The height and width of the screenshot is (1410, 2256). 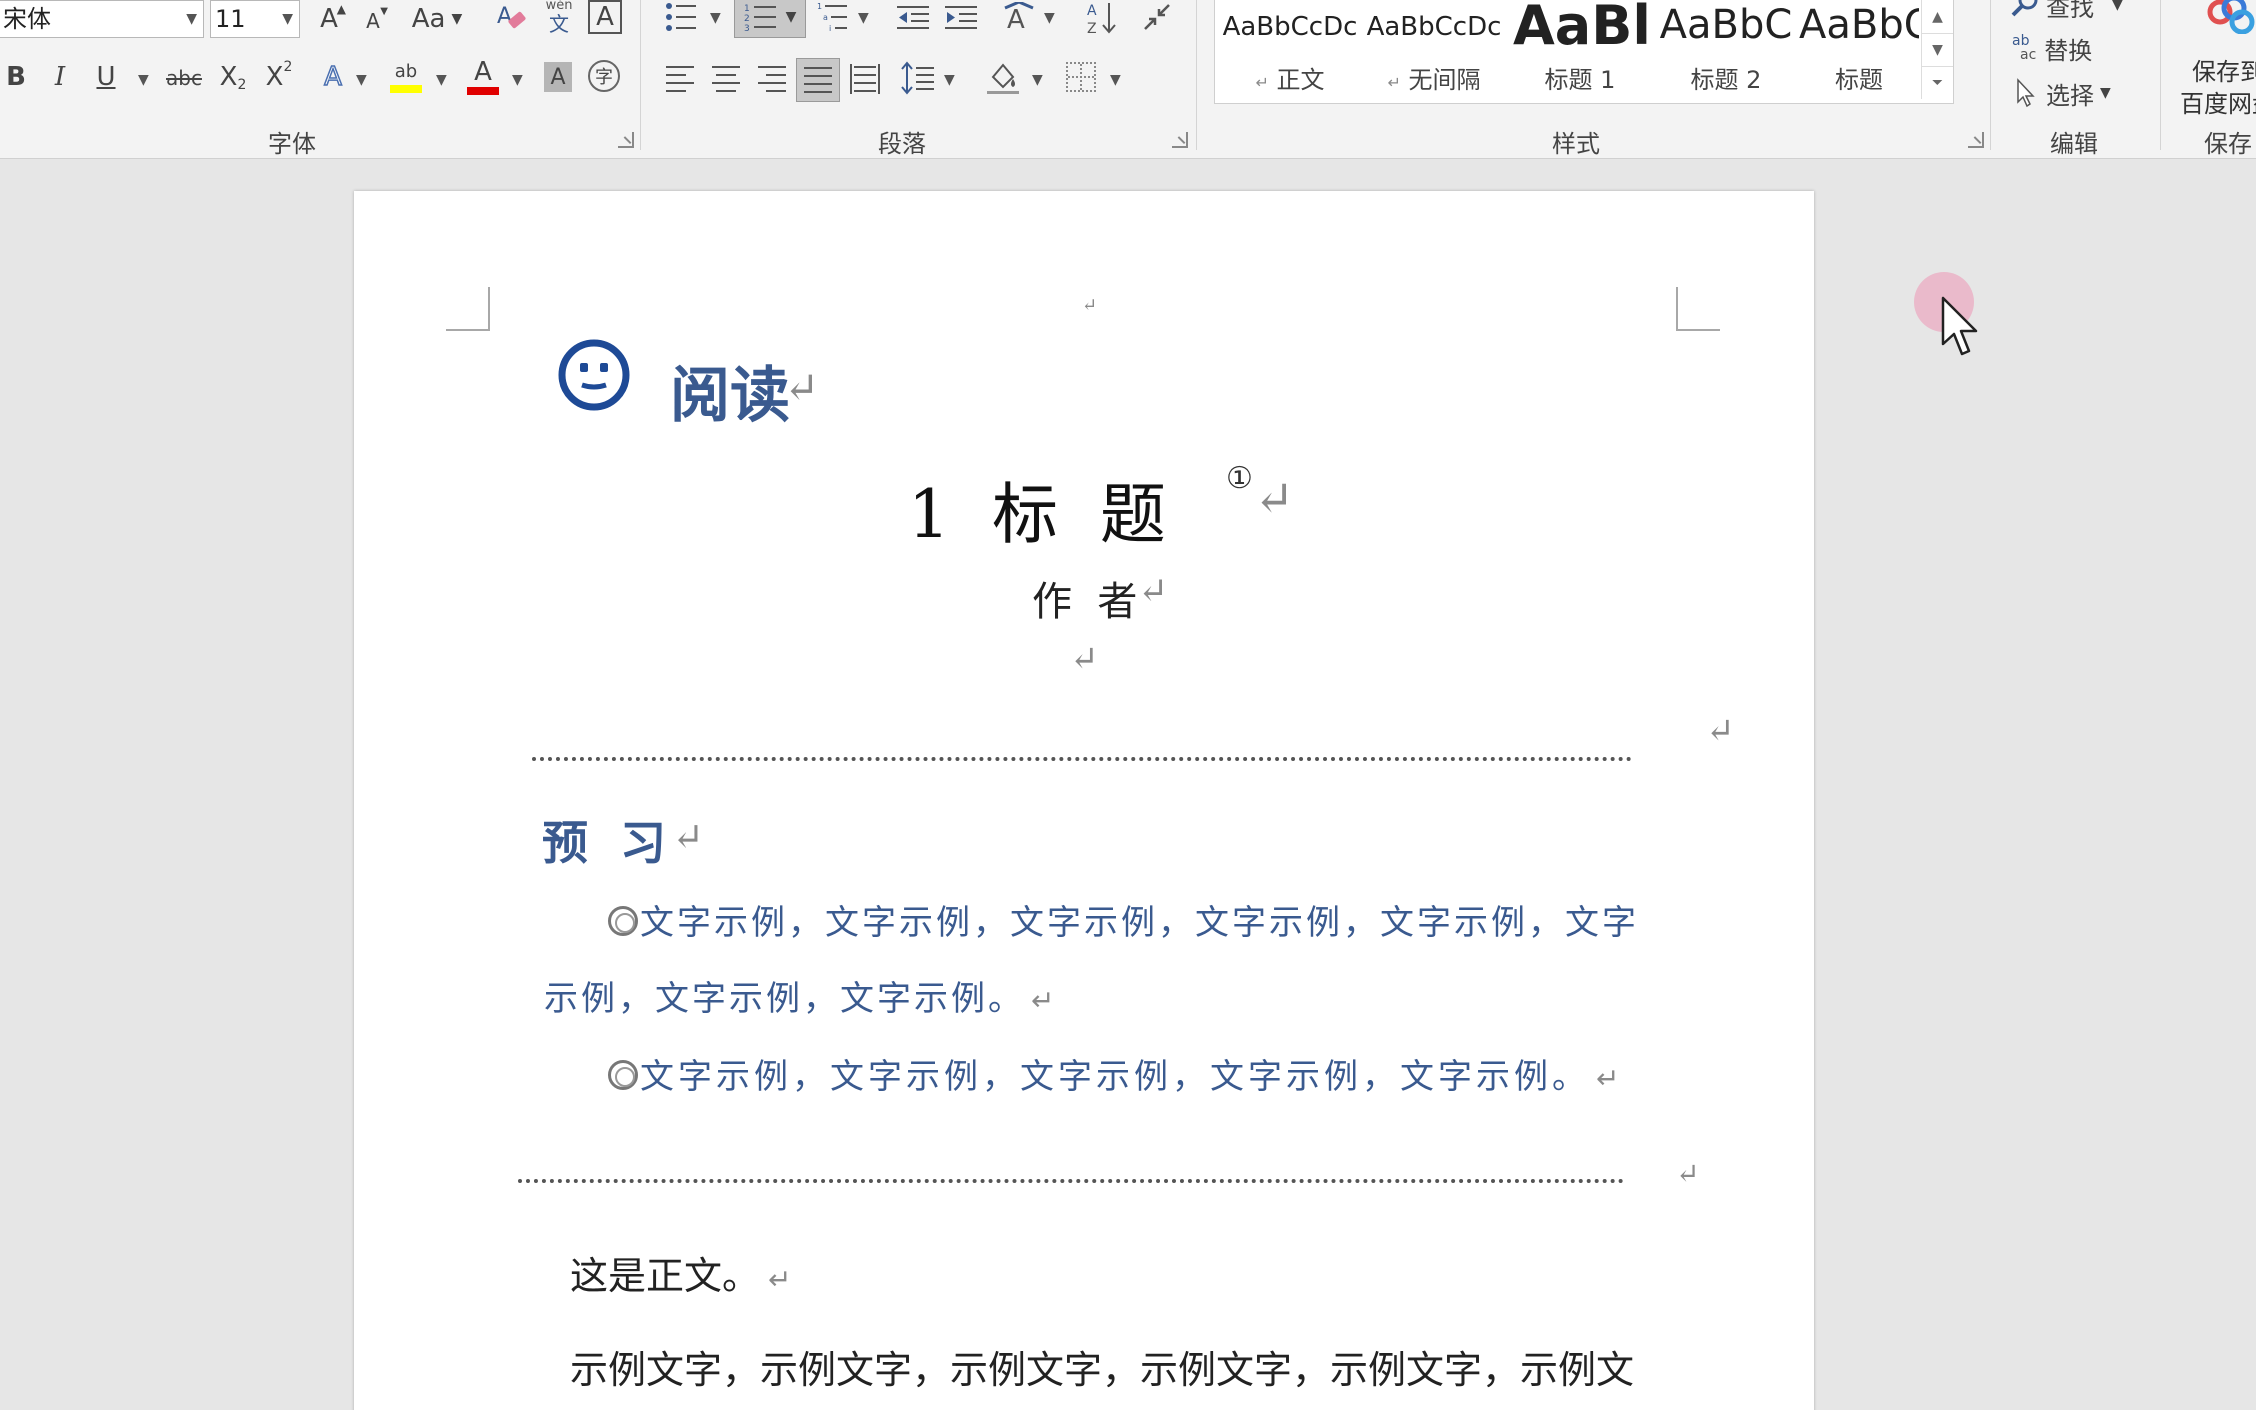 I want to click on text-direction-icon: A, so click(x=1019, y=17).